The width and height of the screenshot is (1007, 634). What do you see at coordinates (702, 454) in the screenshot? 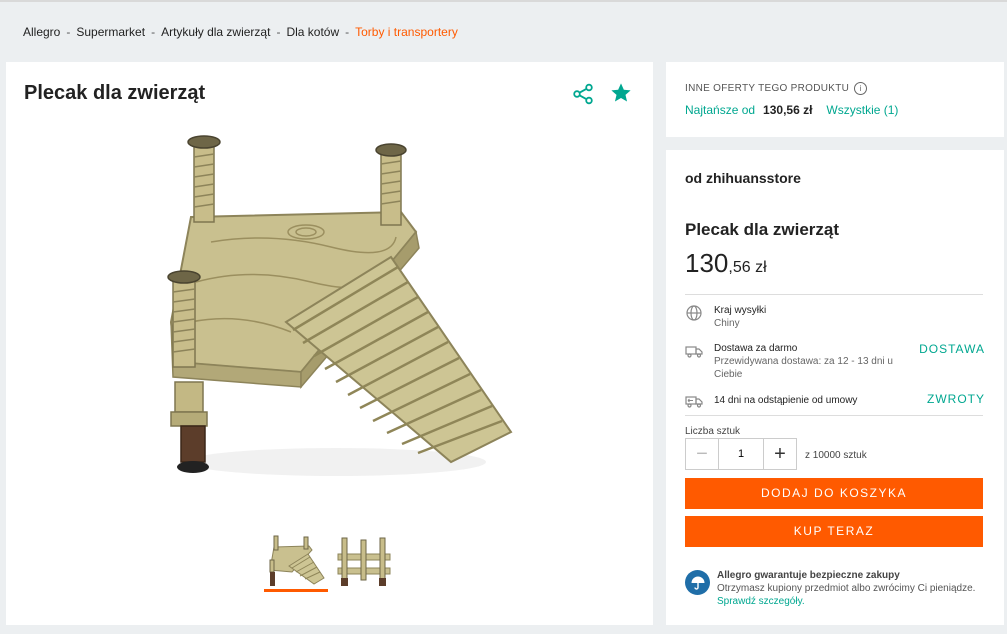
I see `minus-icon: −` at bounding box center [702, 454].